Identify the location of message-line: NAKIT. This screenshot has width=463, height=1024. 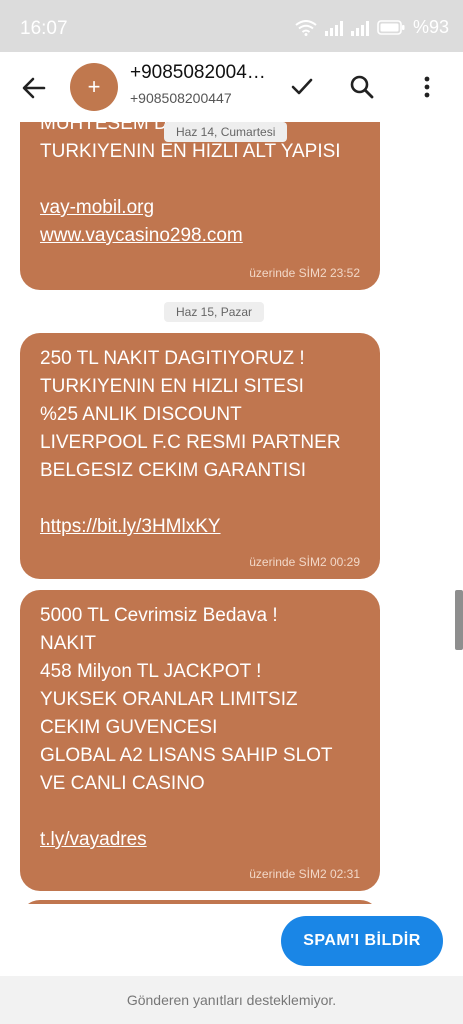
(68, 643).